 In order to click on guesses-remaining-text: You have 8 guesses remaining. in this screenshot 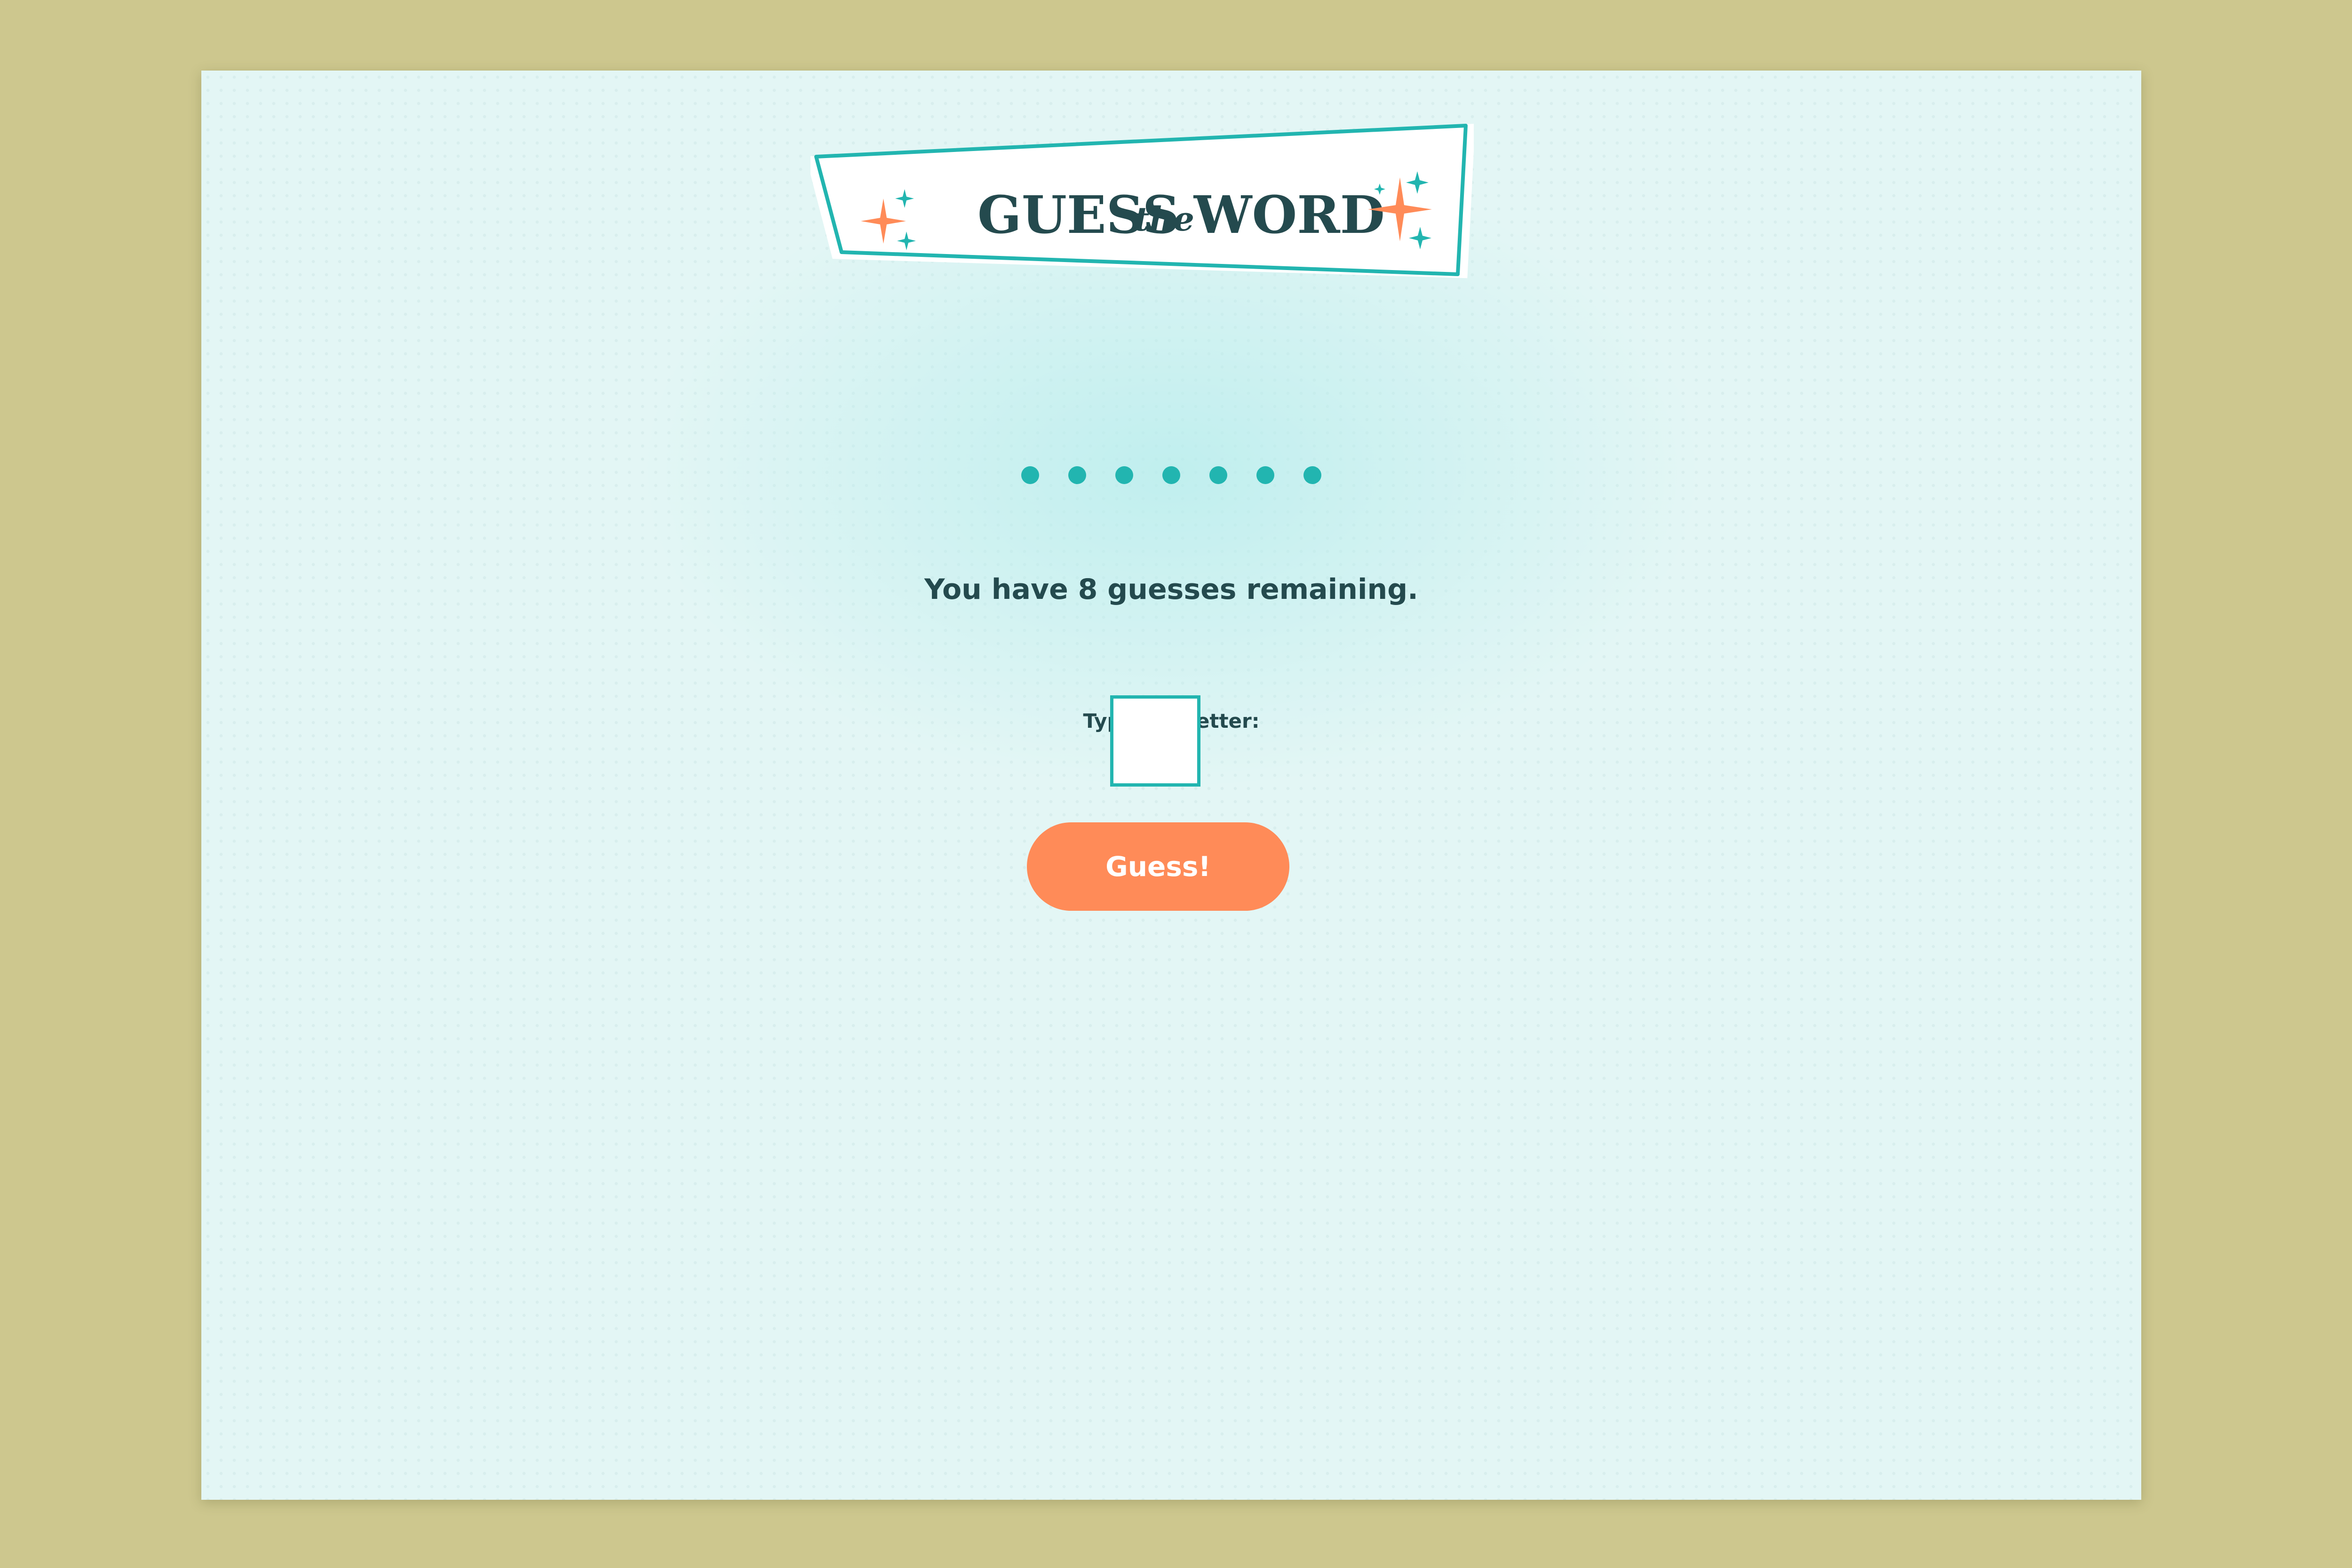, I will do `click(1171, 589)`.